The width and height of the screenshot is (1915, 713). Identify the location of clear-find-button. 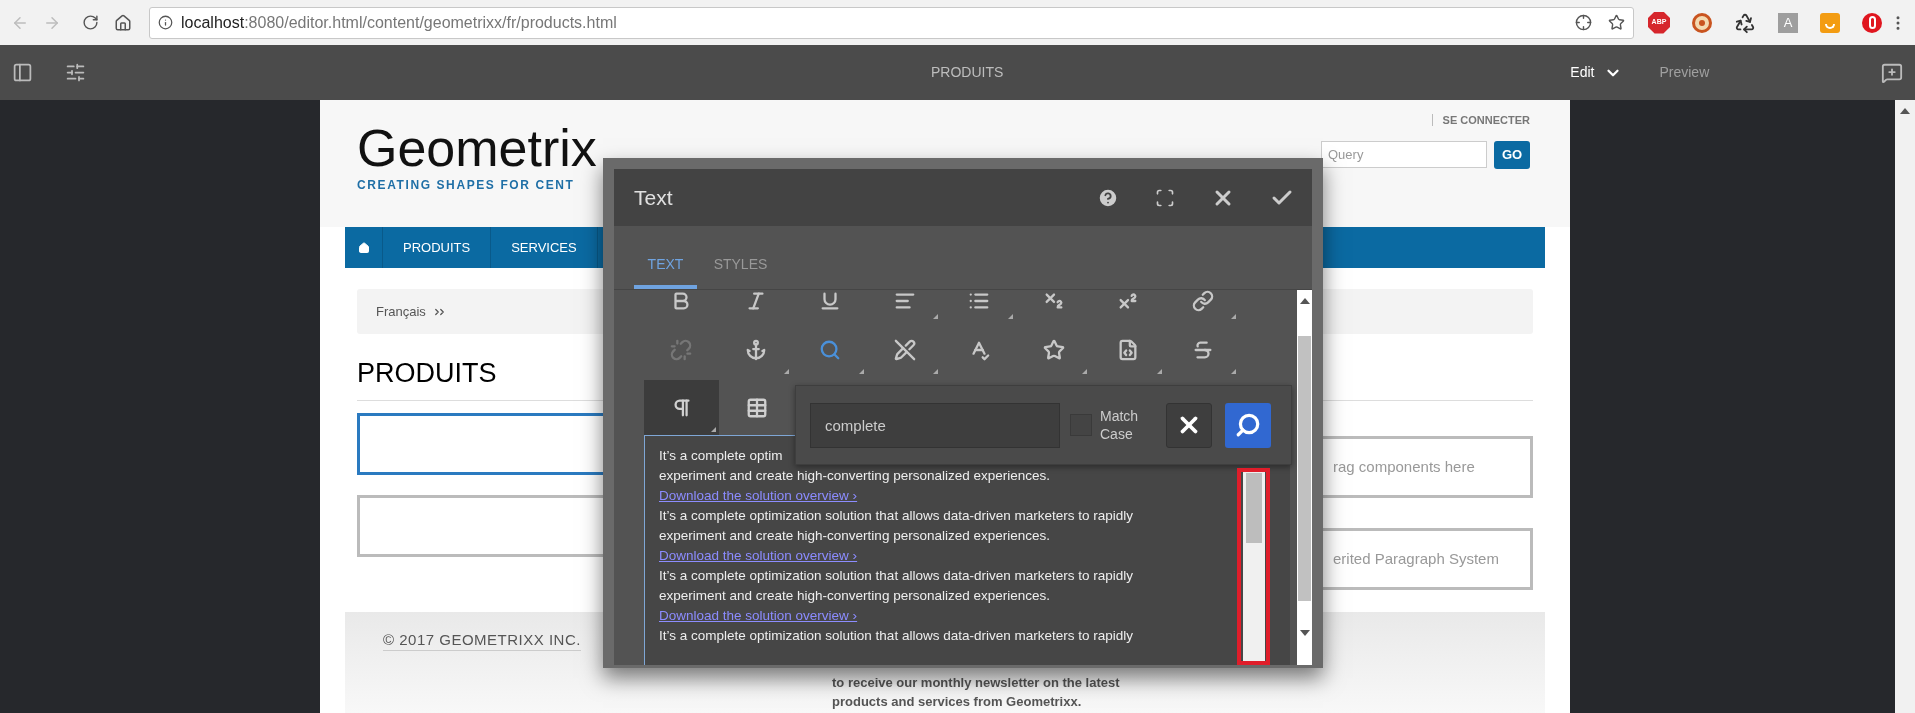
(1189, 425).